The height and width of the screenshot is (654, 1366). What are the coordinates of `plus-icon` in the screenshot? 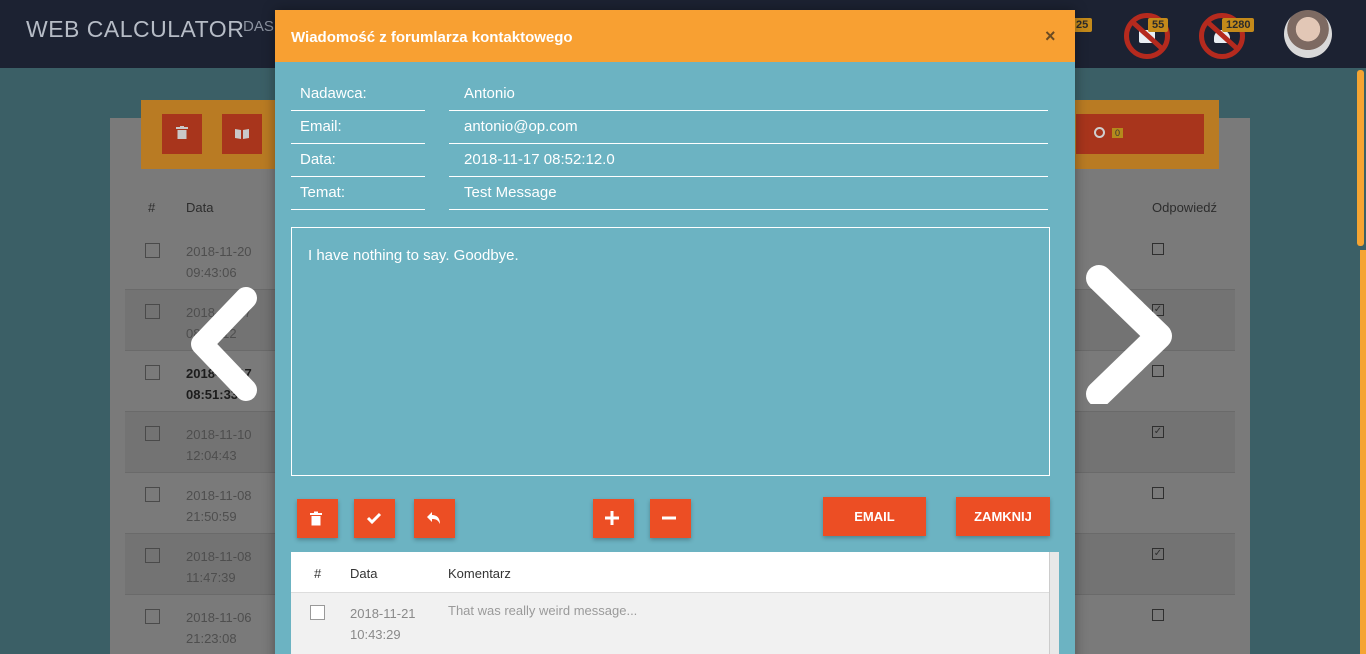 It's located at (612, 518).